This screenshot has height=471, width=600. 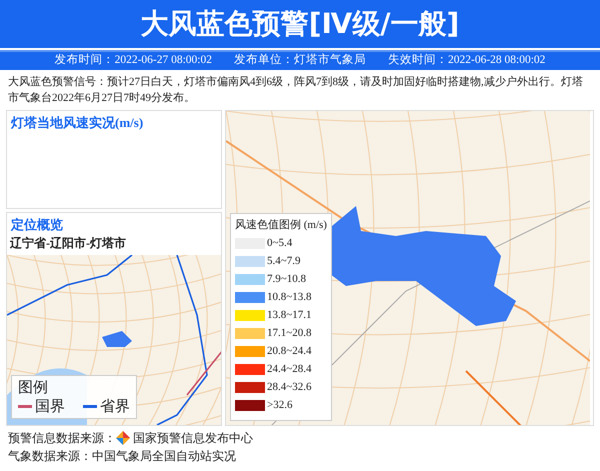 I want to click on panel-title: 灯塔当地风速实况(m/s), so click(x=77, y=123).